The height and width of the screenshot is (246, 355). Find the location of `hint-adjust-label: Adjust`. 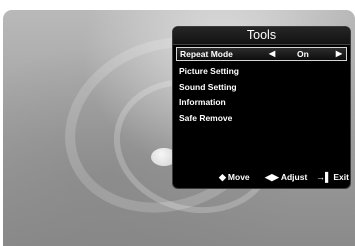

hint-adjust-label: Adjust is located at coordinates (294, 177).